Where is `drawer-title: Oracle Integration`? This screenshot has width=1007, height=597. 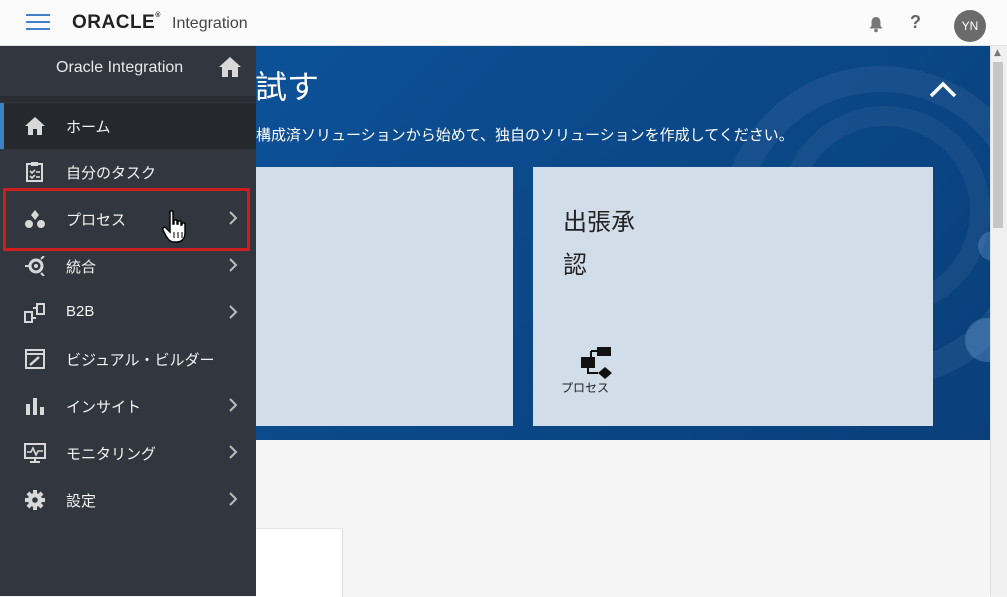 drawer-title: Oracle Integration is located at coordinates (120, 67).